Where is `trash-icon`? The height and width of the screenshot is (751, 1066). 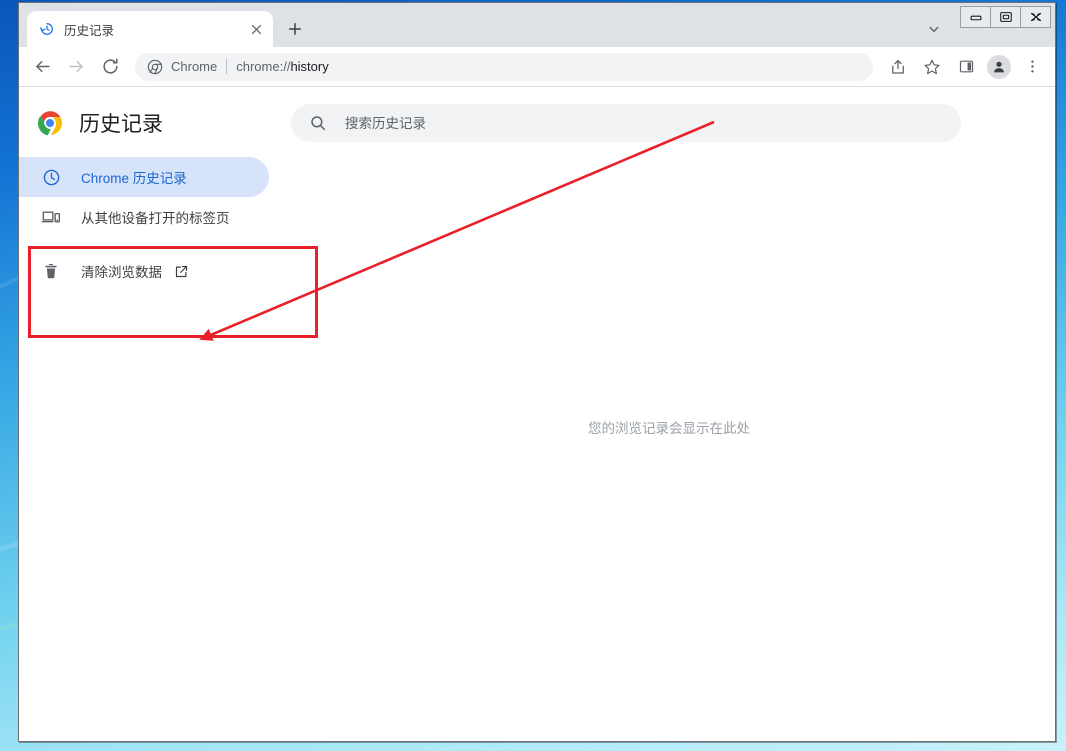 trash-icon is located at coordinates (51, 271).